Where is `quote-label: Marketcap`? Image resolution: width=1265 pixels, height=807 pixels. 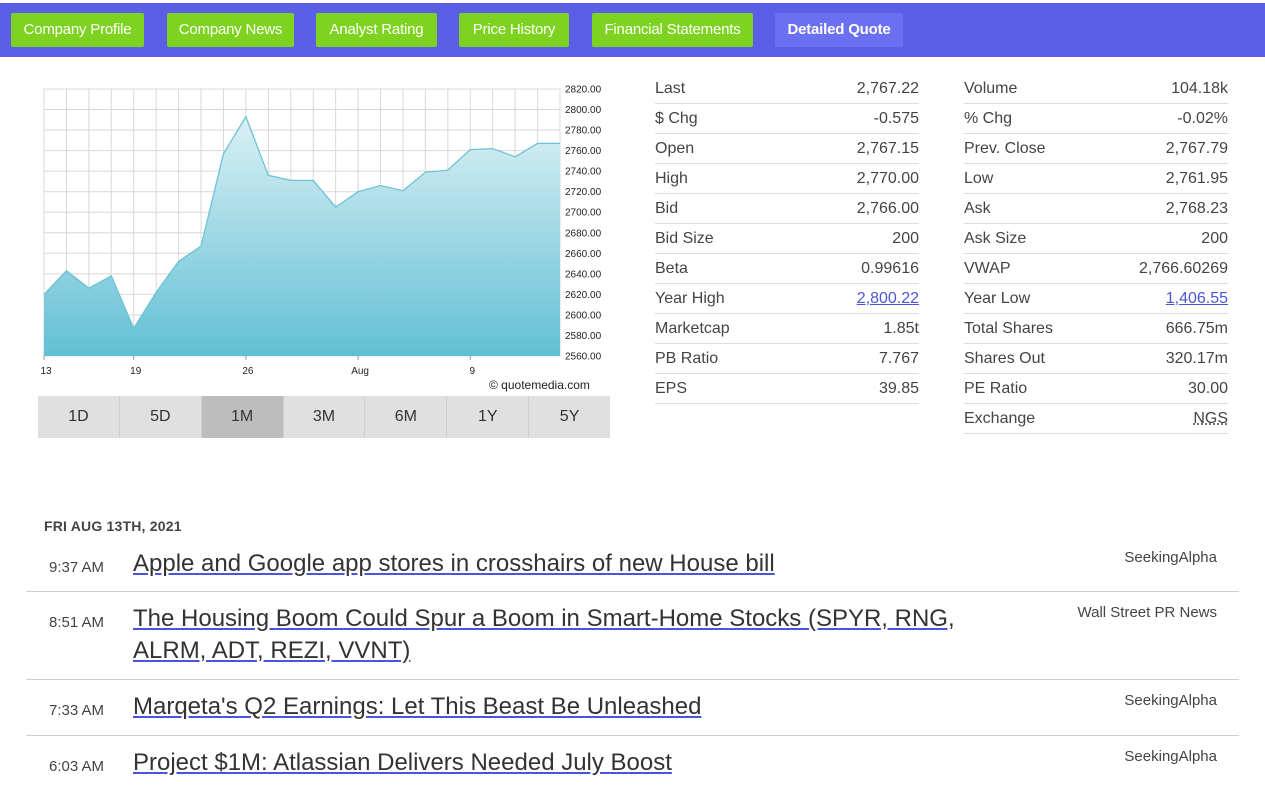 quote-label: Marketcap is located at coordinates (692, 328).